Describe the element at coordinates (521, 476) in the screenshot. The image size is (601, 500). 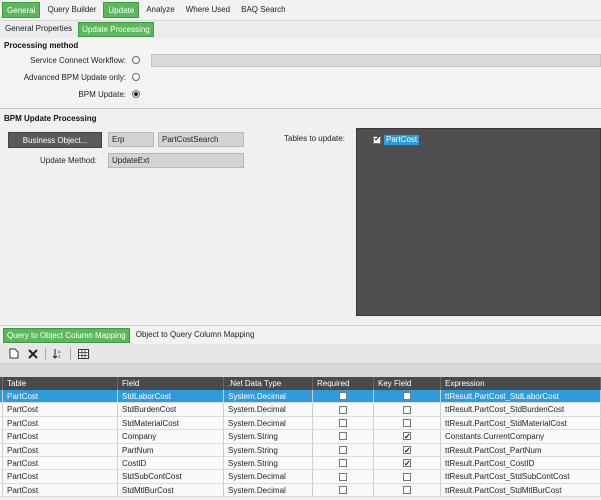
I see `cell-expression: ttResult.PartCost_StdSubContCost` at that location.